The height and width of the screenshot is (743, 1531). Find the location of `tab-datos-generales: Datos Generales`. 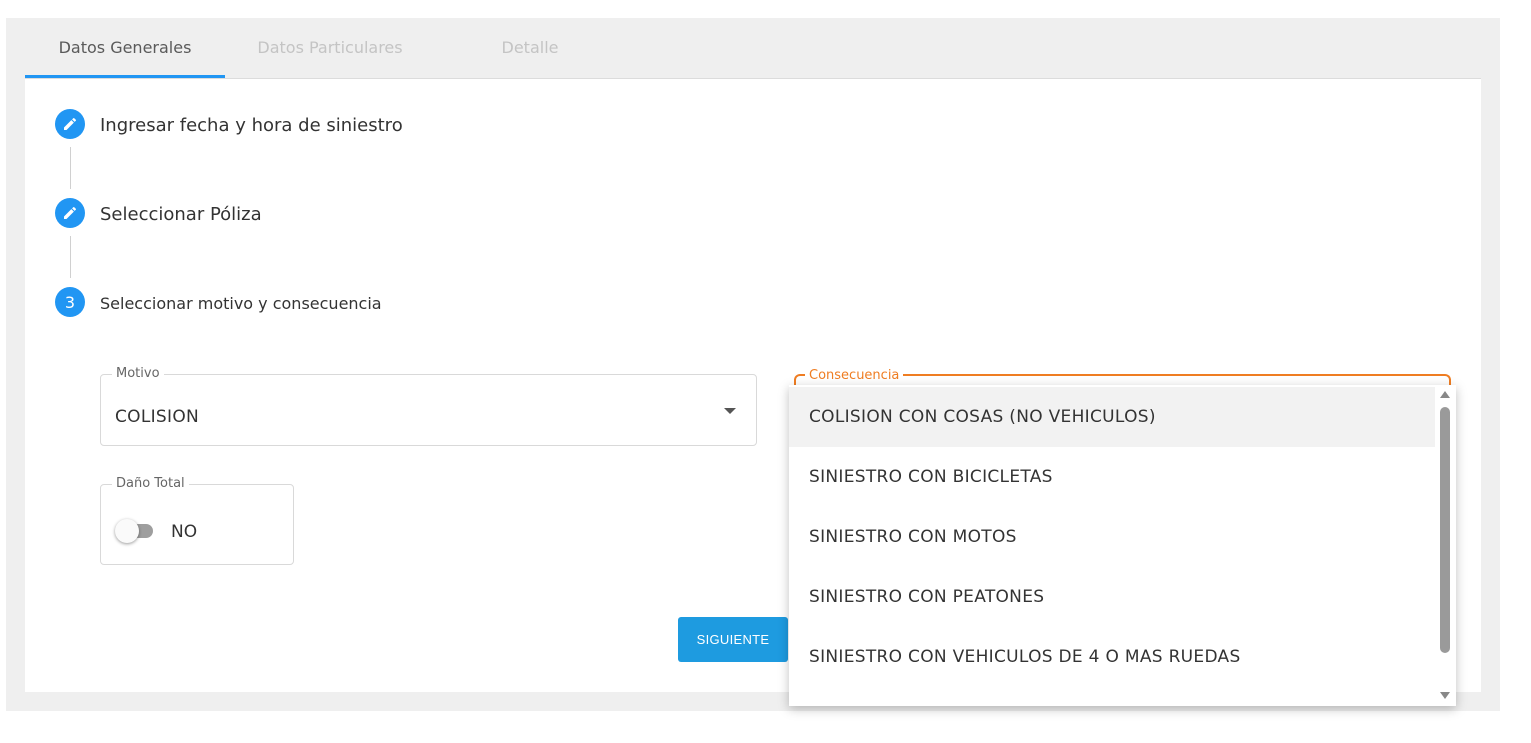

tab-datos-generales: Datos Generales is located at coordinates (125, 48).